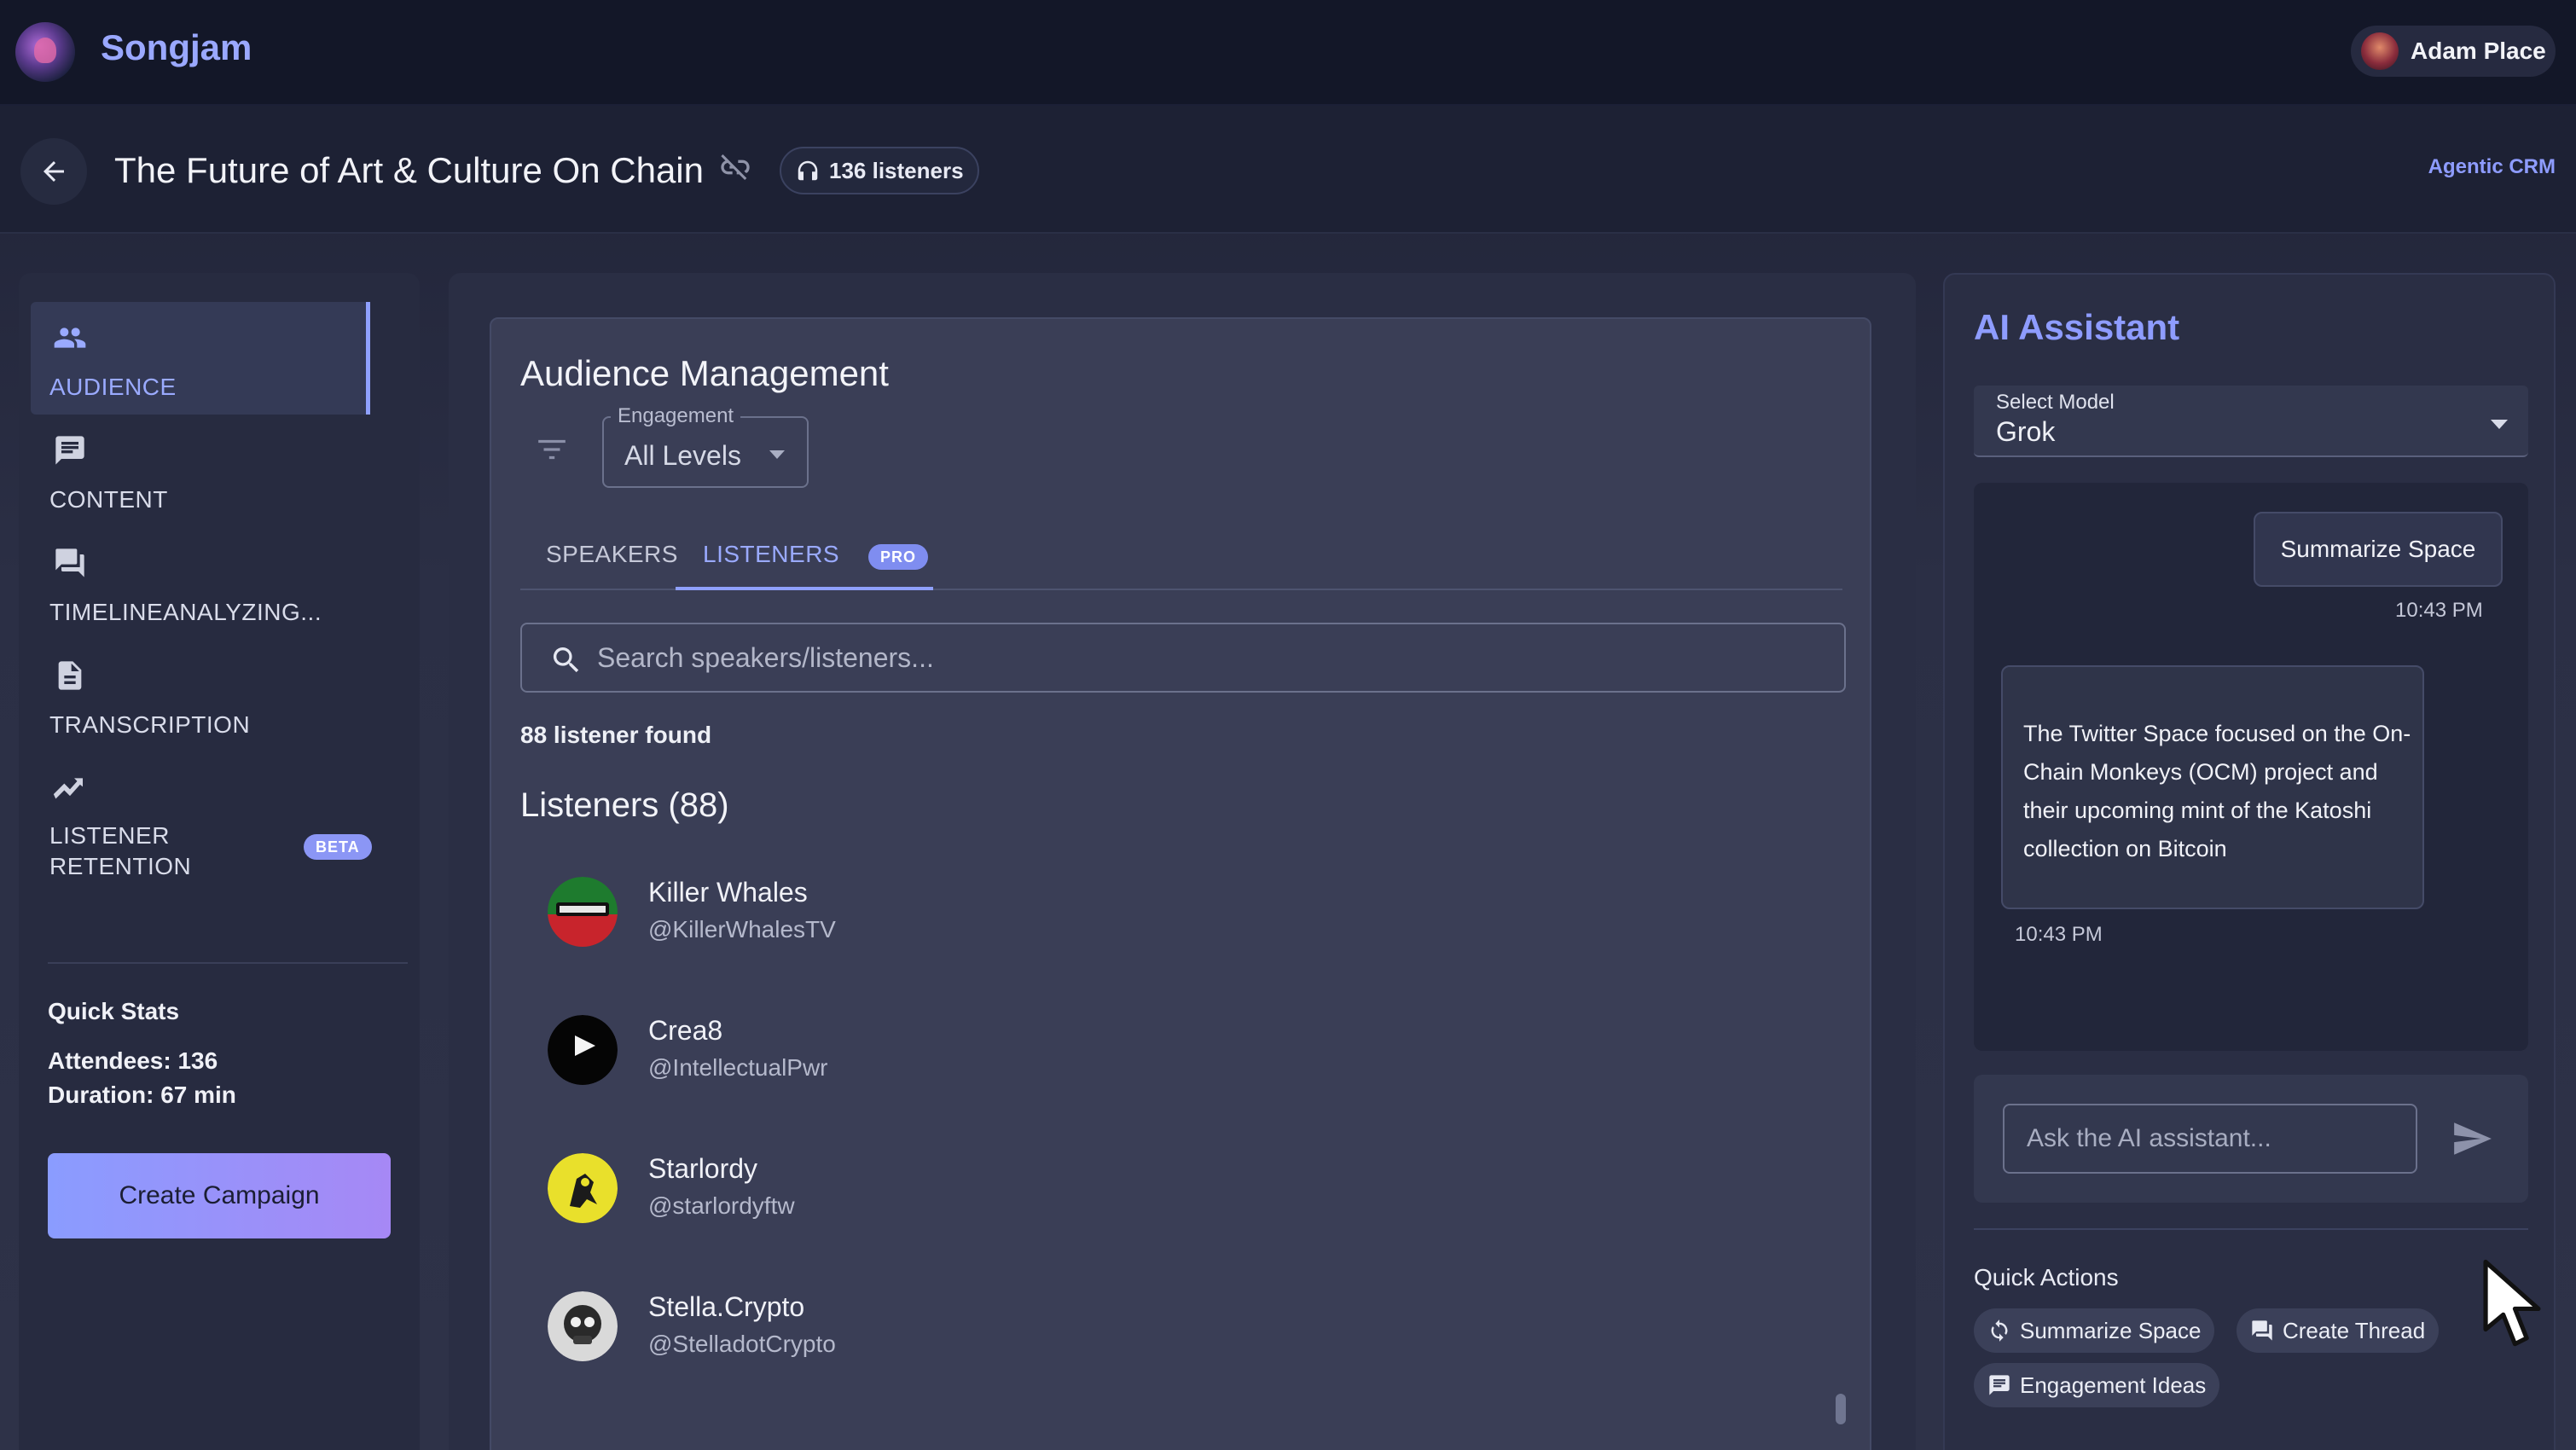 Image resolution: width=2576 pixels, height=1450 pixels. I want to click on starlordy-avatar-icon, so click(583, 1188).